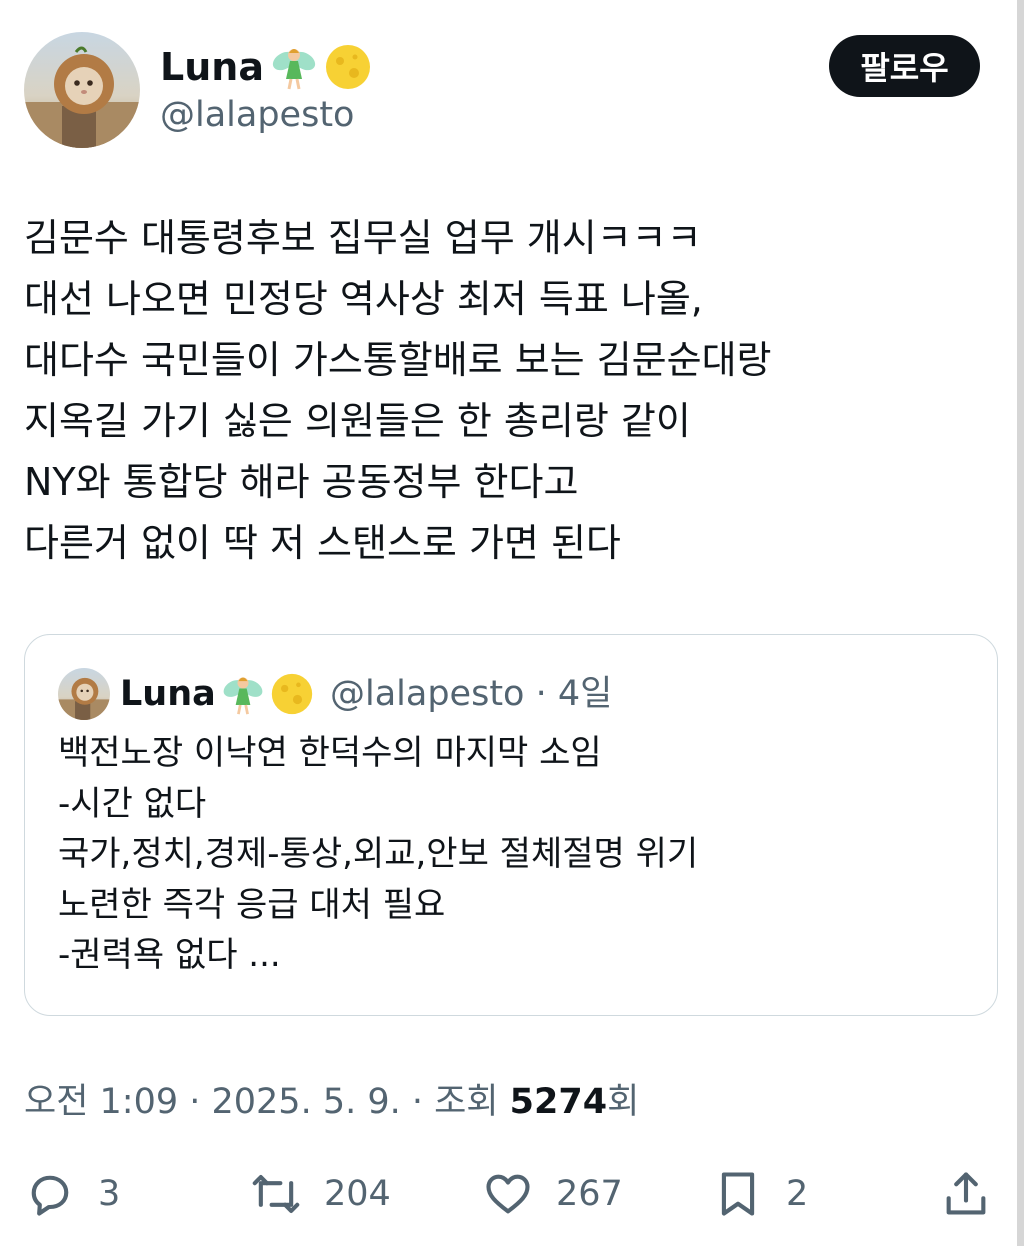  Describe the element at coordinates (398, 360) in the screenshot. I see `tweet-line: 대다수 국민들이 가스통할배로 보는 김문순대랑` at that location.